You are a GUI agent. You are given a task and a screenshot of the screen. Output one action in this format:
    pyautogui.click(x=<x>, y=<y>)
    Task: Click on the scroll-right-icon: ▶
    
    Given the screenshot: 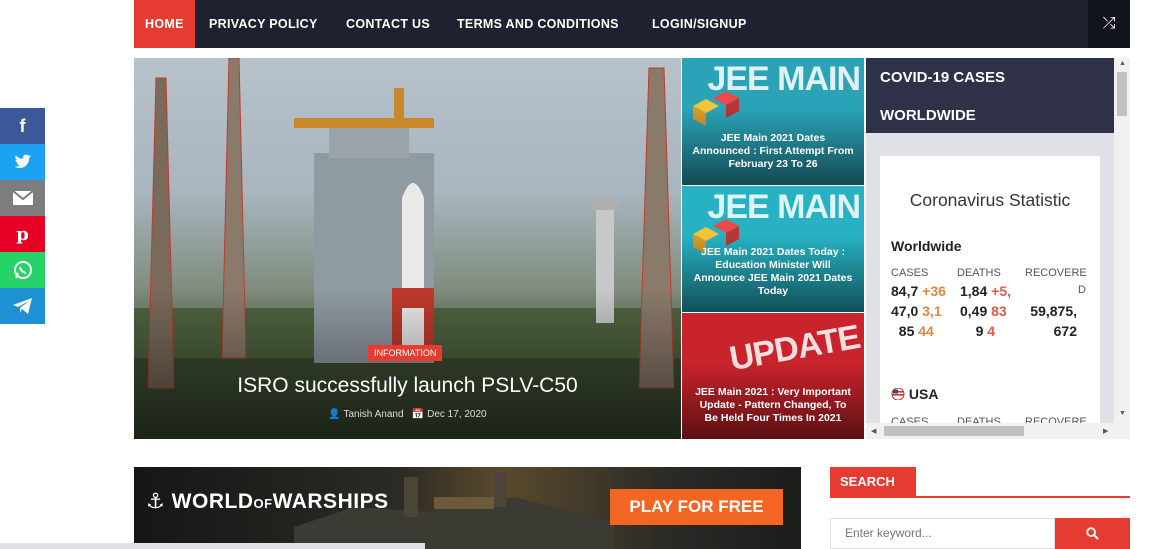 What is the action you would take?
    pyautogui.click(x=1105, y=431)
    